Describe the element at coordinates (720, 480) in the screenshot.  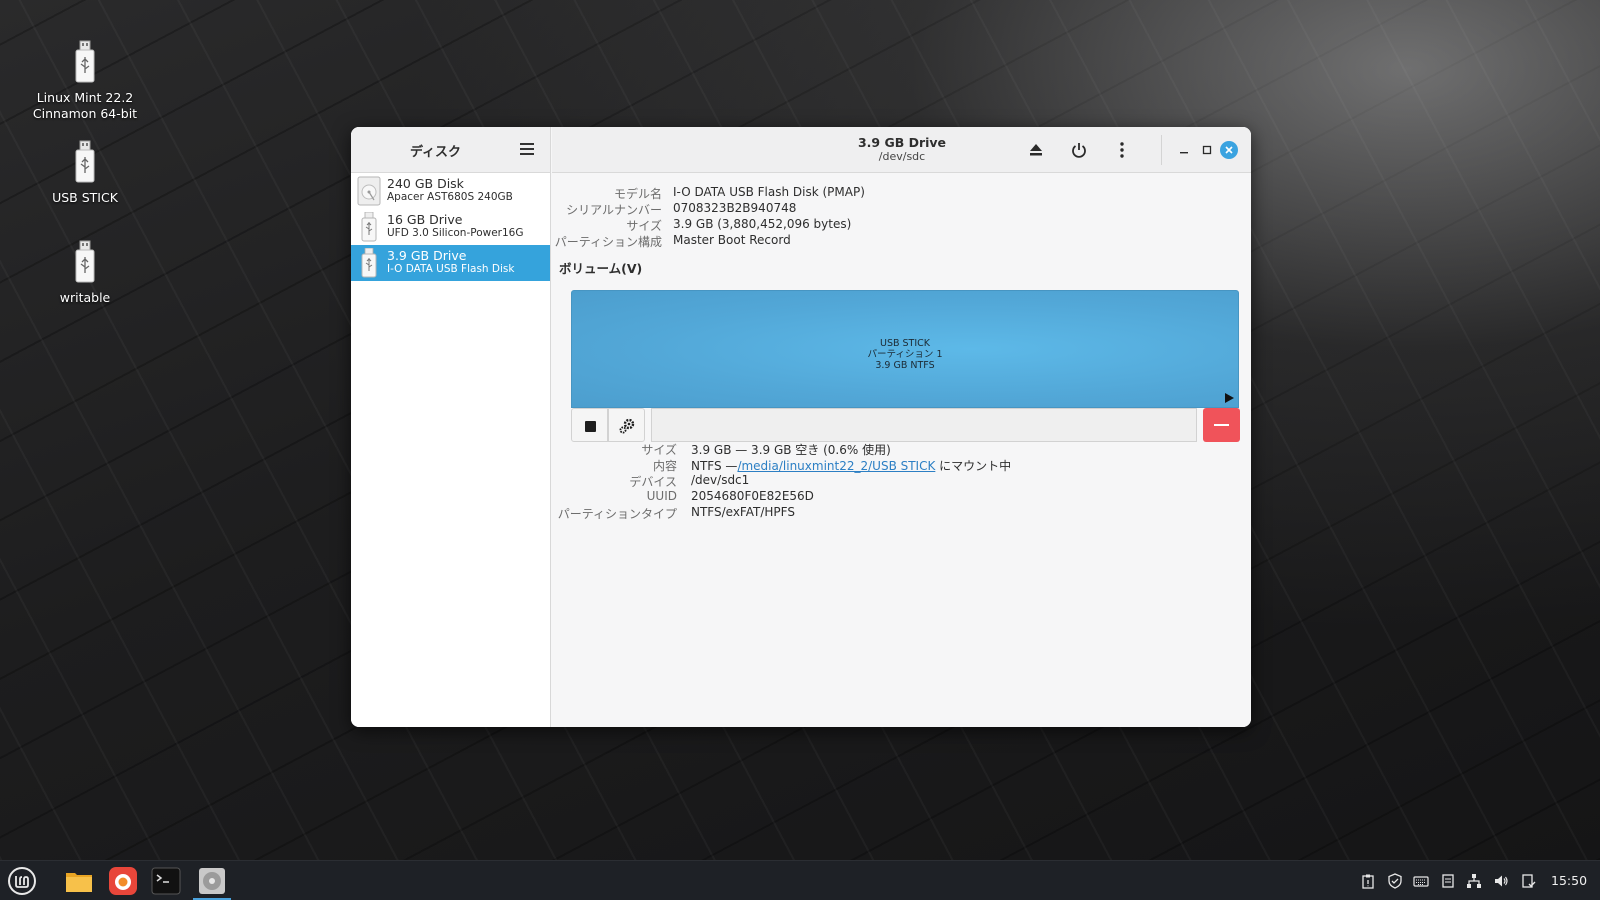
I see `info-value: /dev/sdc1` at that location.